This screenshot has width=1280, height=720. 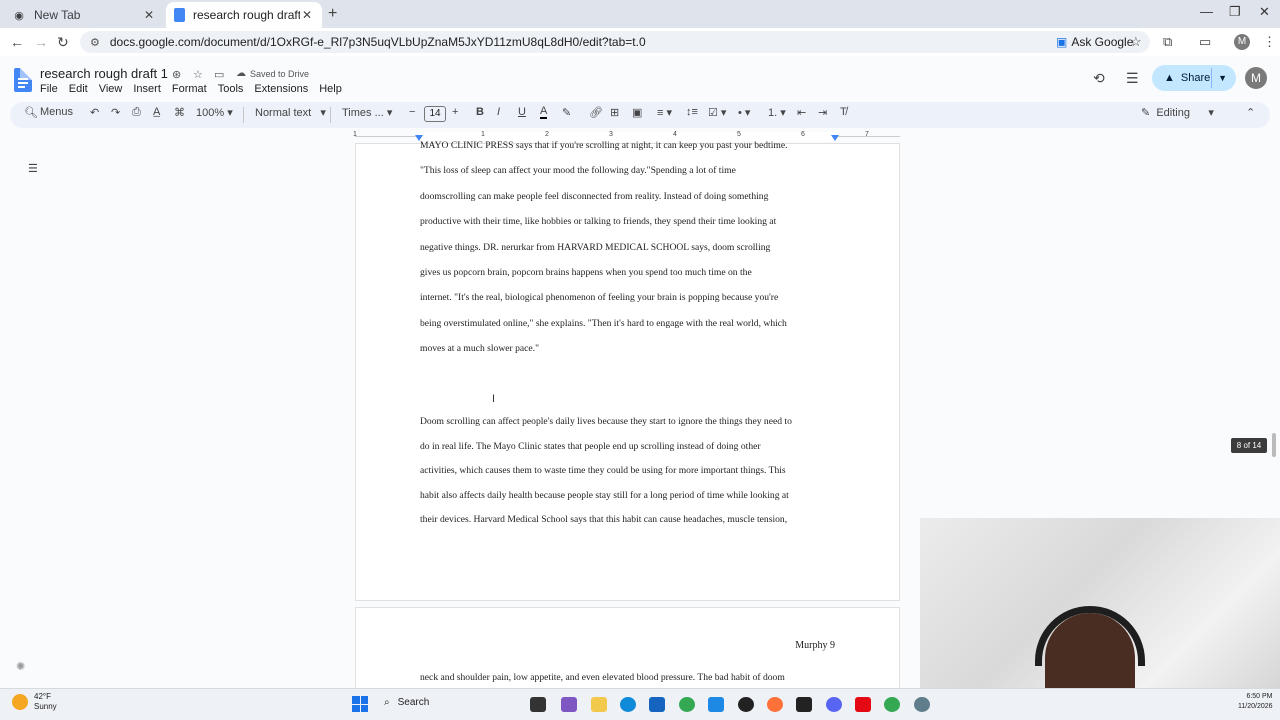 I want to click on new-tab-icon: +, so click(x=332, y=14).